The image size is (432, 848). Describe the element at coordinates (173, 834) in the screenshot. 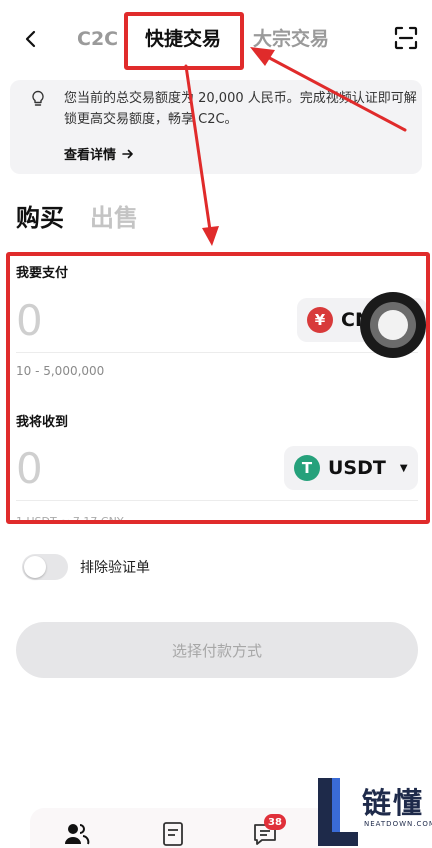

I see `orders-icon` at that location.